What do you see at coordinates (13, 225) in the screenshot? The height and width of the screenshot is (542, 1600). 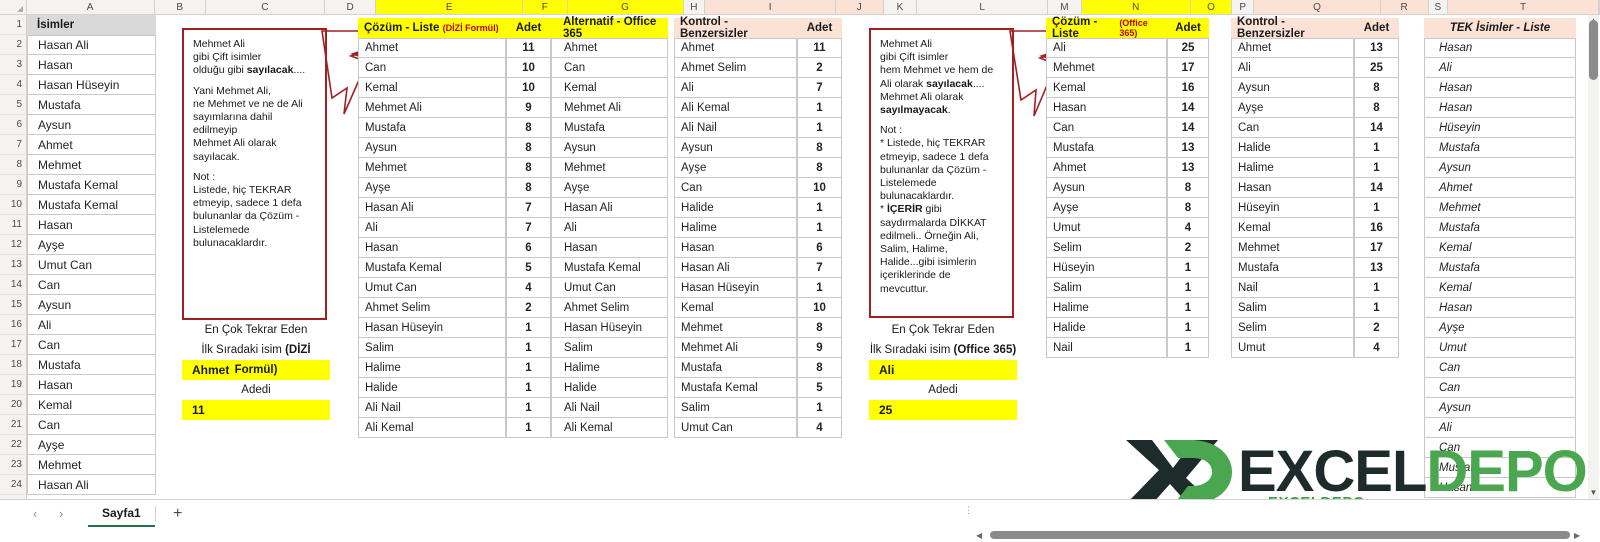 I see `row-header-11: 11` at bounding box center [13, 225].